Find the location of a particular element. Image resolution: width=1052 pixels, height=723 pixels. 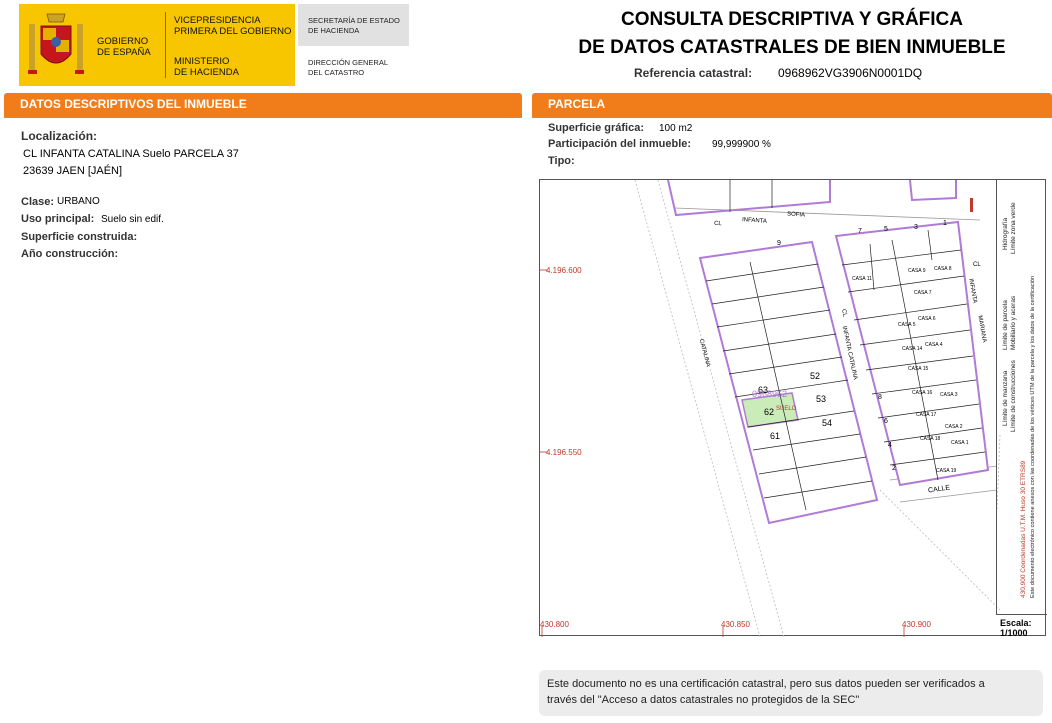

secretaria-box: SECRETARÍA DE ESTADO DE HACIENDA is located at coordinates (353, 25).